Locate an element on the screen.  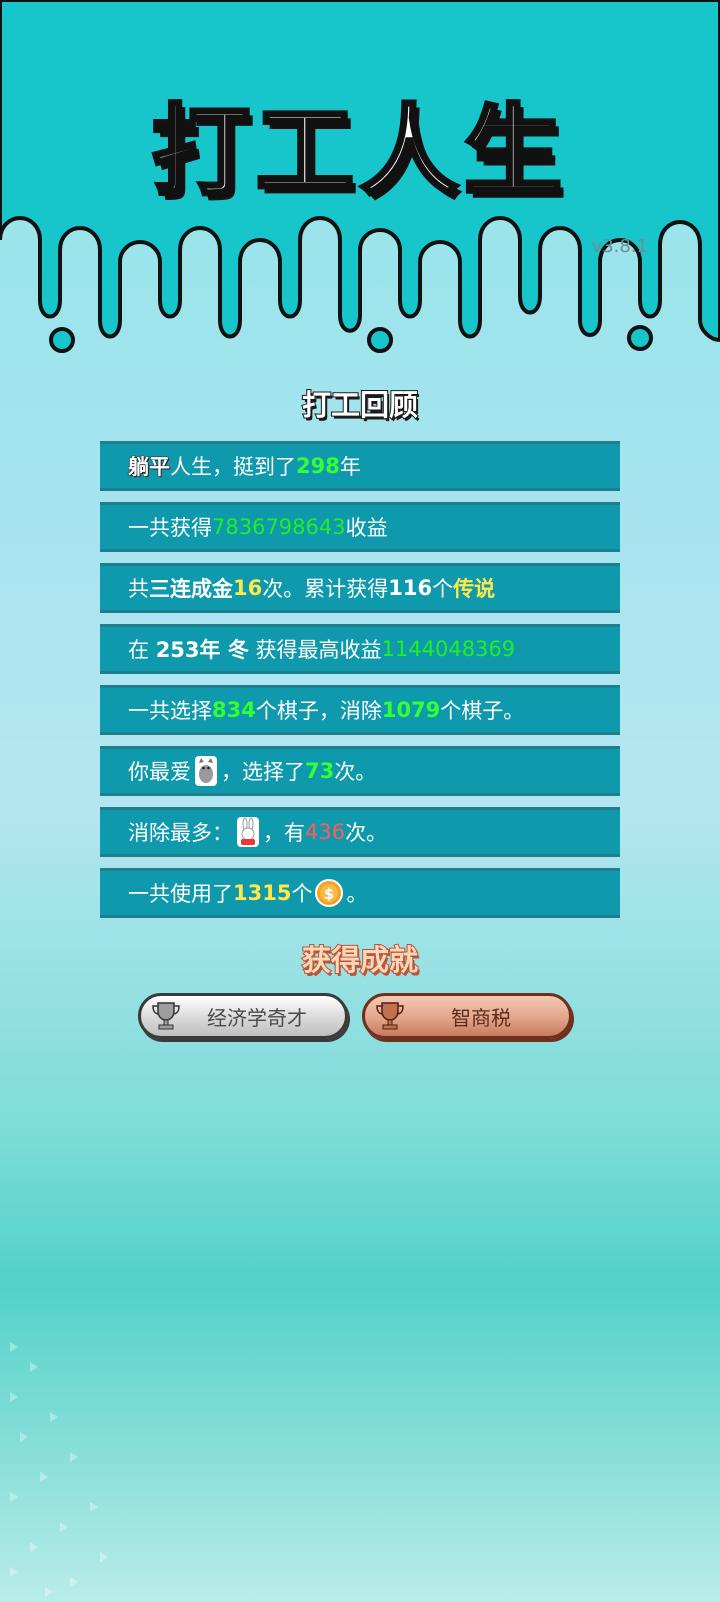
review-text: 次。累计获得 is located at coordinates (325, 589).